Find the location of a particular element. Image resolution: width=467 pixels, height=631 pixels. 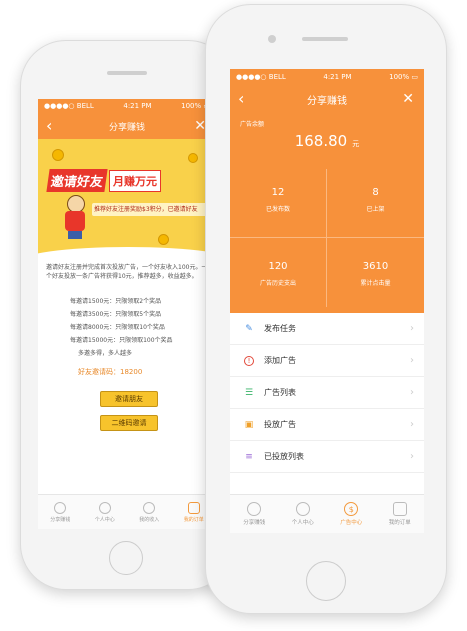

menu-item-label: 已投放列表 is located at coordinates (284, 456).